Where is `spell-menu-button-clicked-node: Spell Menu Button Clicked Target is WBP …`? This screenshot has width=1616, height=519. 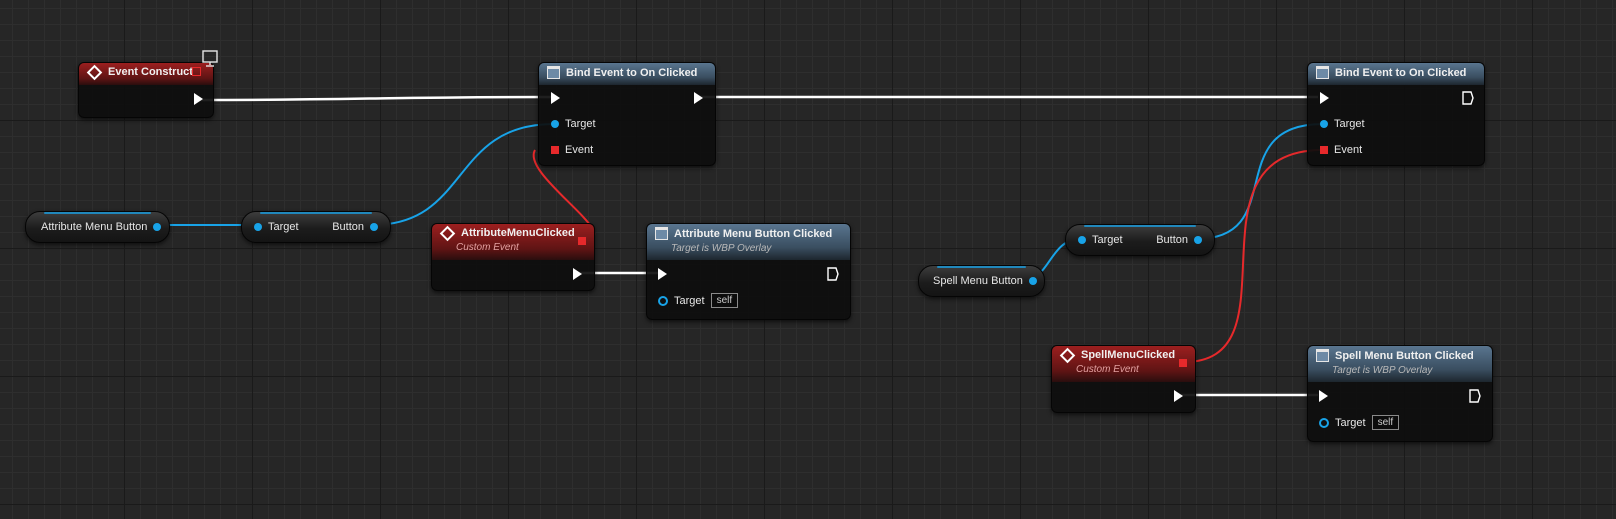 spell-menu-button-clicked-node: Spell Menu Button Clicked Target is WBP … is located at coordinates (1400, 393).